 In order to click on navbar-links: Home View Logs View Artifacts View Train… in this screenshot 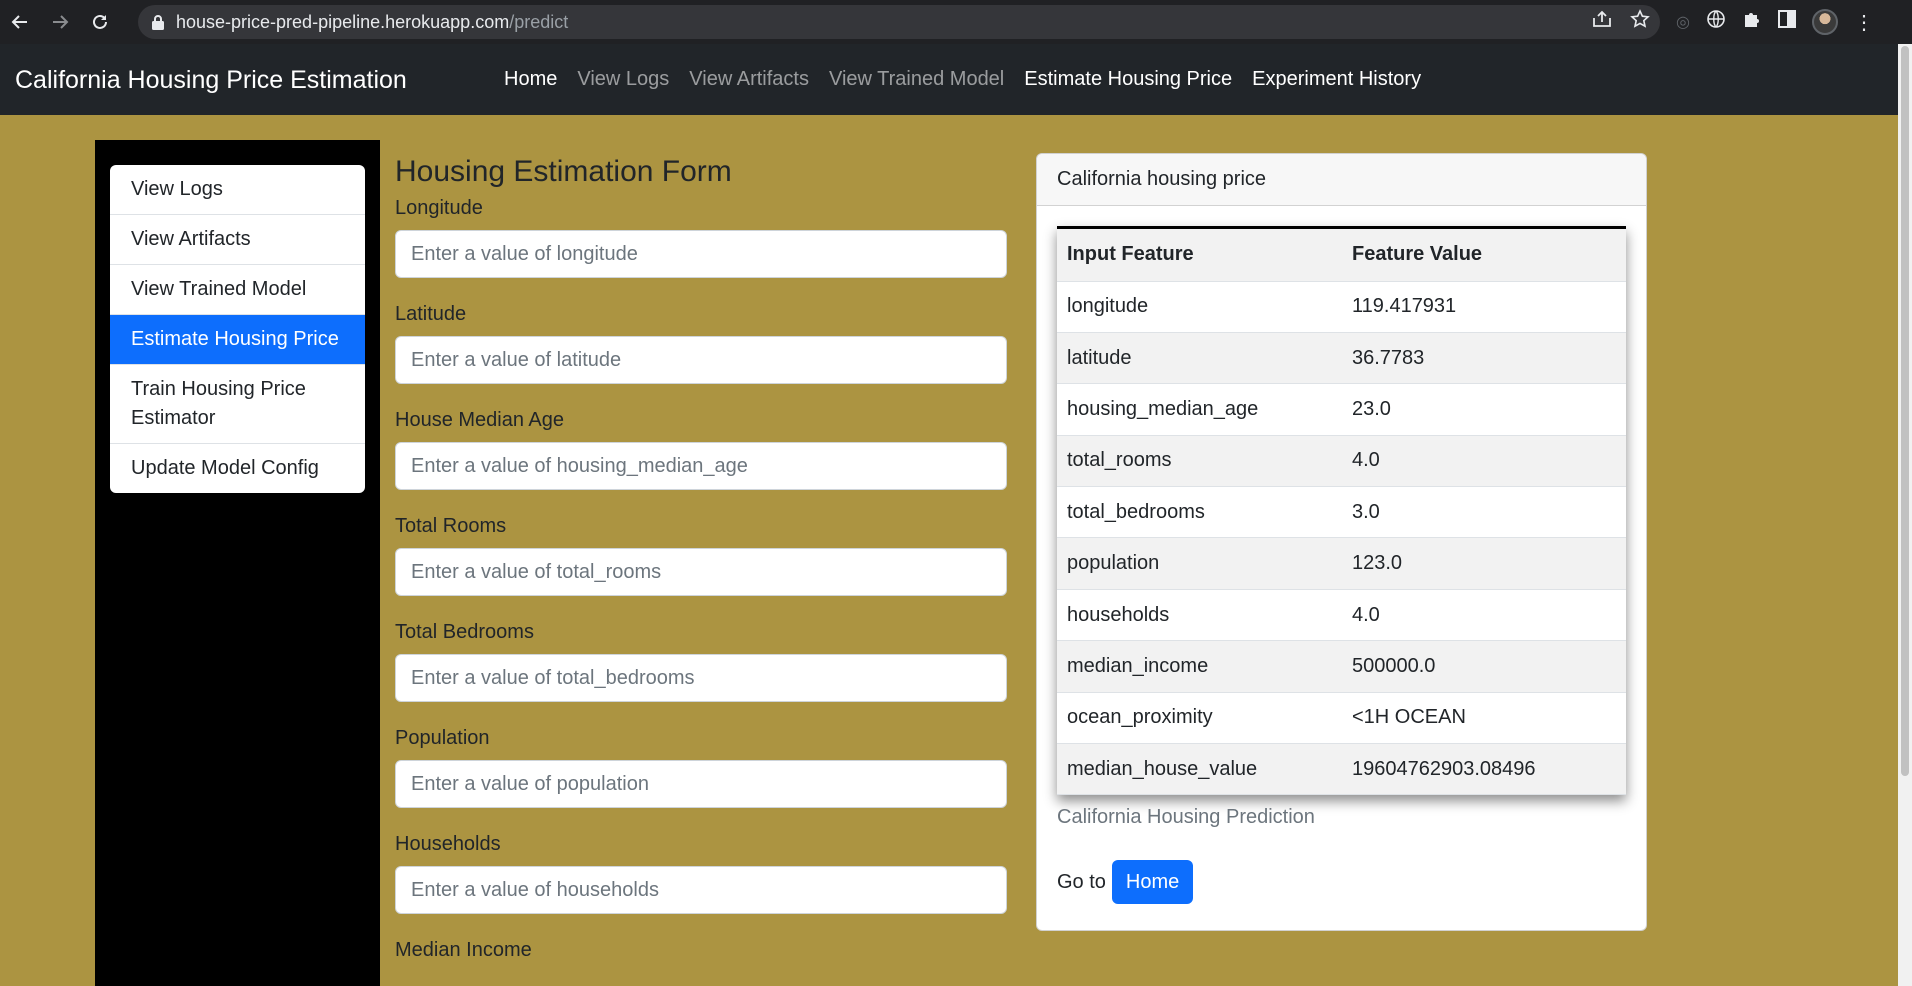, I will do `click(962, 79)`.